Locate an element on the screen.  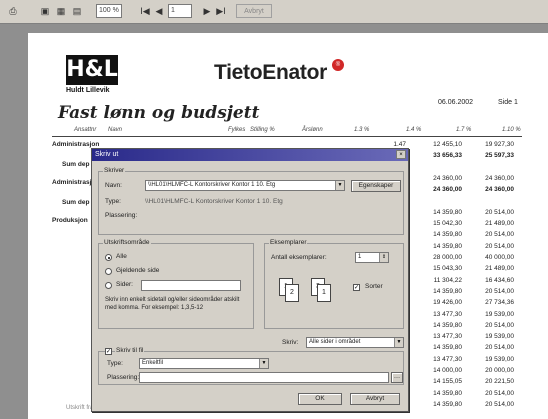
range-all-radio is located at coordinates (108, 257).